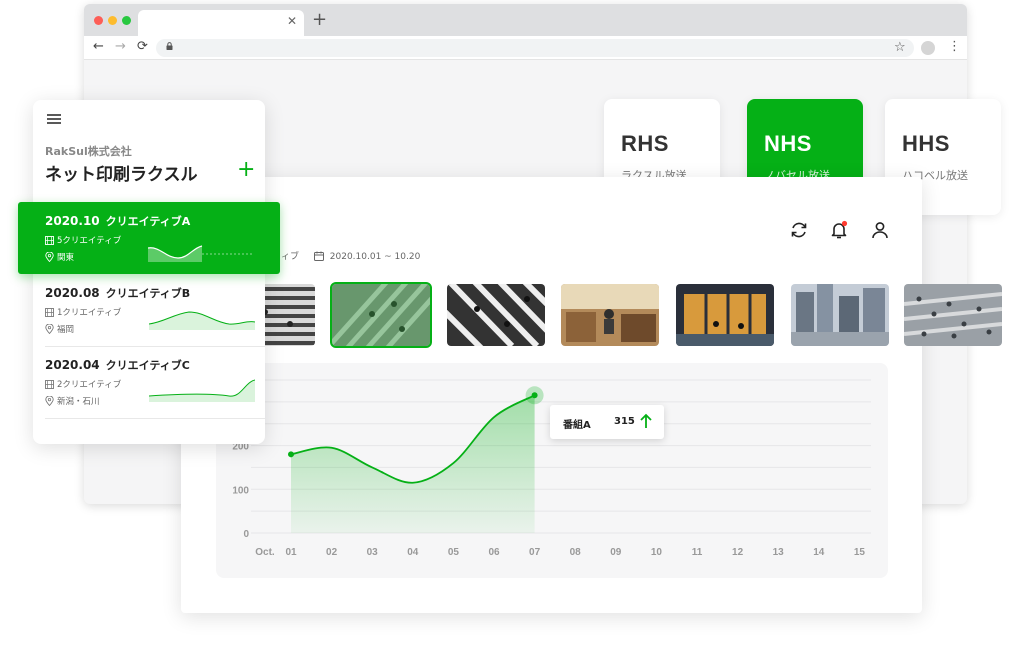 This screenshot has width=1024, height=653. What do you see at coordinates (535, 552) in the screenshot?
I see `x-tick-label: 07` at bounding box center [535, 552].